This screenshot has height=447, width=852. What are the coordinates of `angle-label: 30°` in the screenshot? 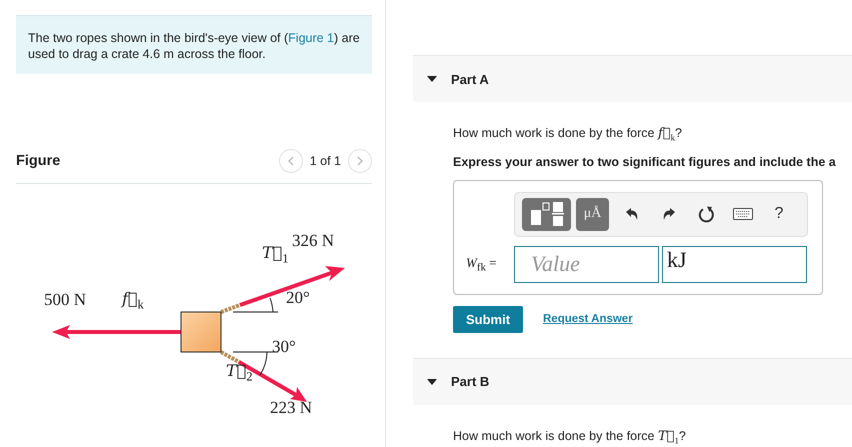 It's located at (284, 347).